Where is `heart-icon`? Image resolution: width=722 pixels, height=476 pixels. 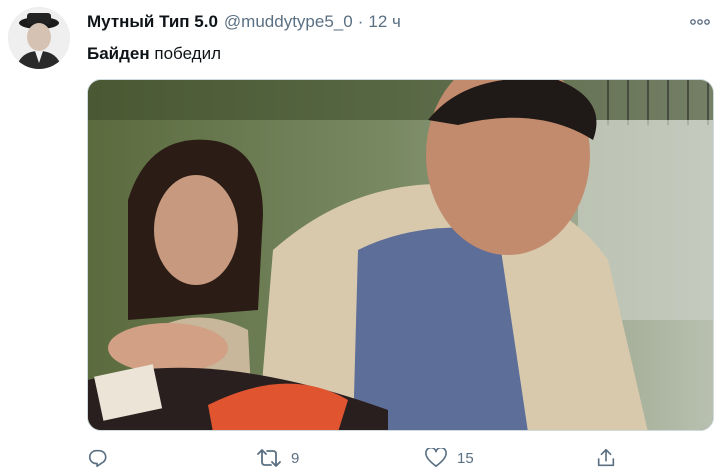 heart-icon is located at coordinates (436, 457).